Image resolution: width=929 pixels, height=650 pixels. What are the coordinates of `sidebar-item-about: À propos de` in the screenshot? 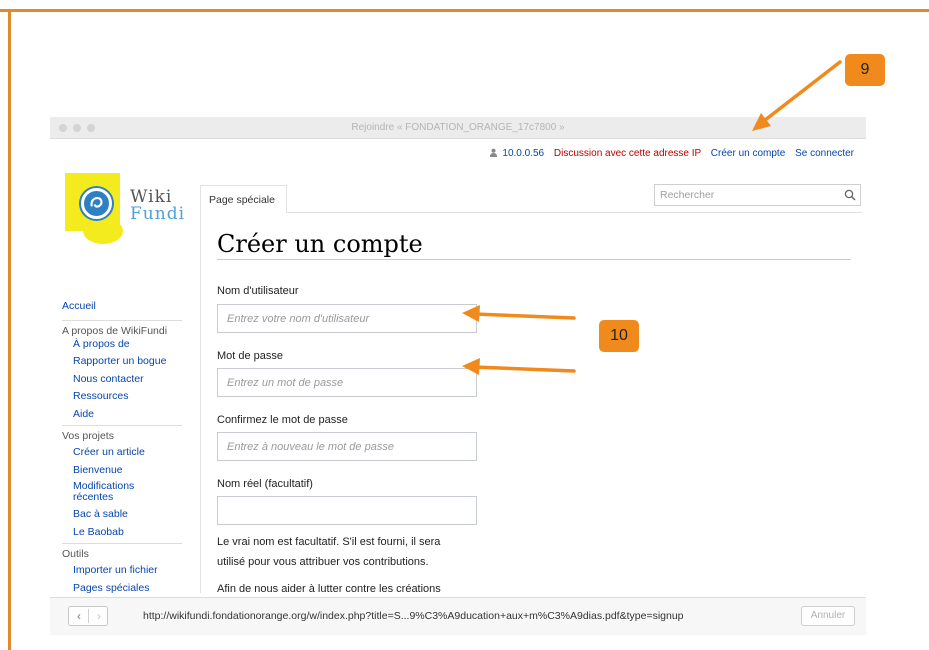 It's located at (135, 344).